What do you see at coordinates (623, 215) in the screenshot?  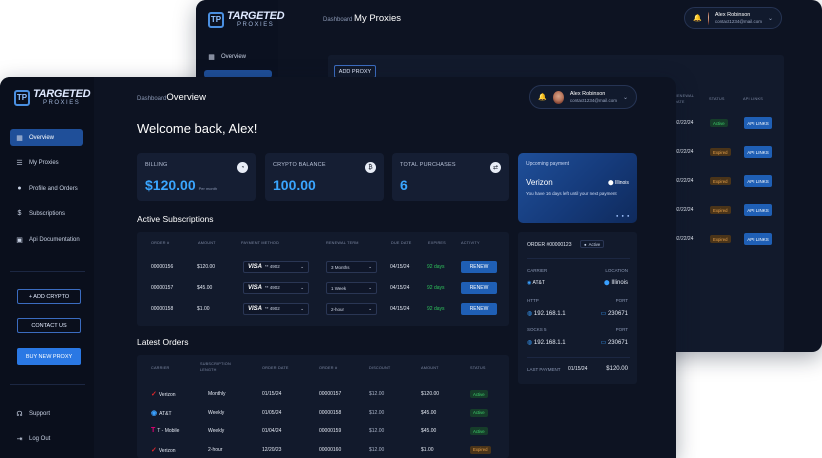 I see `carousel-dots: ● ● ●` at bounding box center [623, 215].